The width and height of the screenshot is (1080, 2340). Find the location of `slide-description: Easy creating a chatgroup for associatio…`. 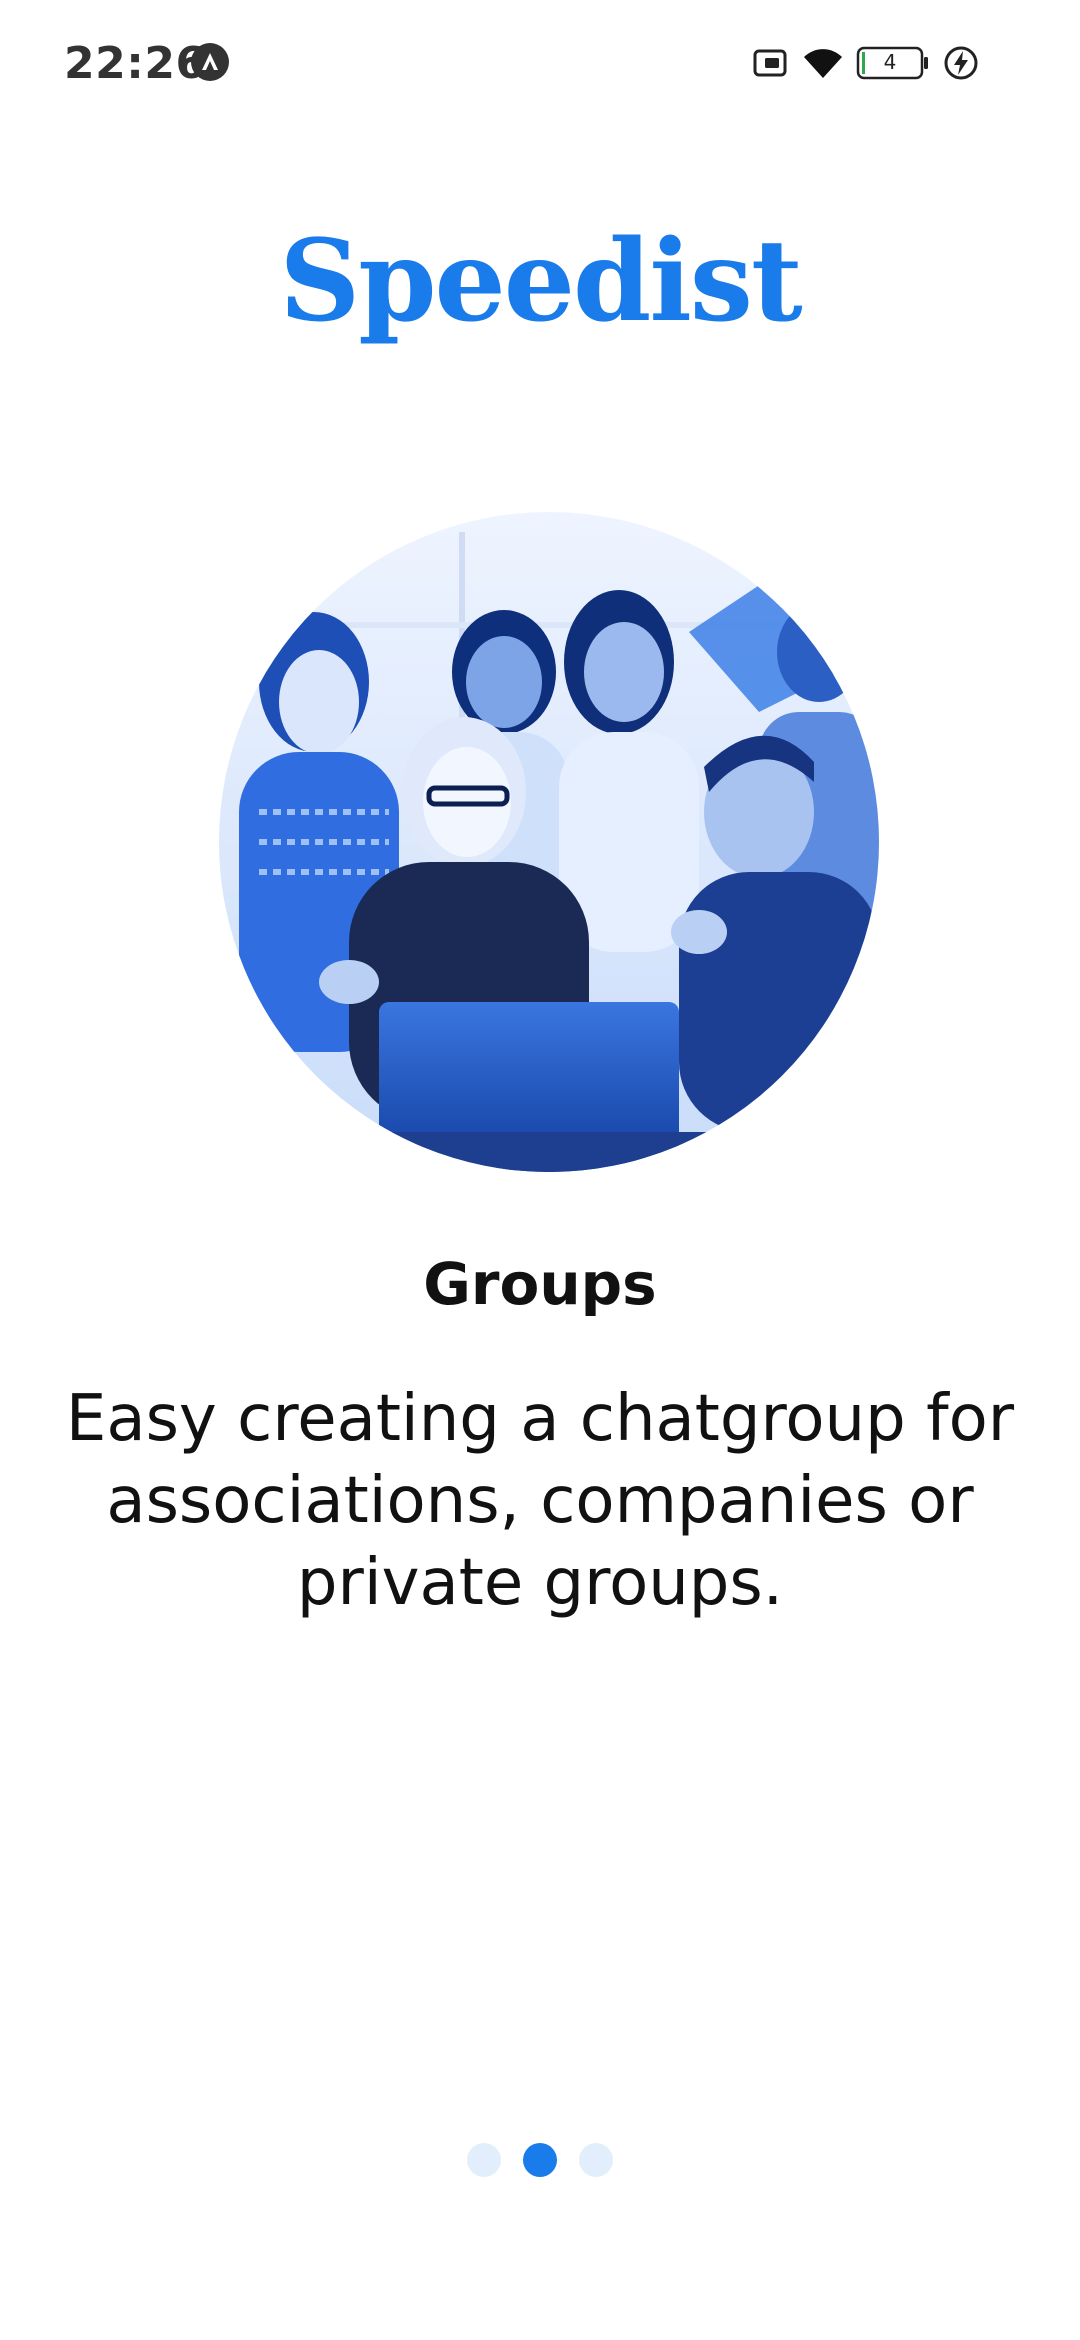

slide-description: Easy creating a chatgroup for associatio… is located at coordinates (540, 1501).